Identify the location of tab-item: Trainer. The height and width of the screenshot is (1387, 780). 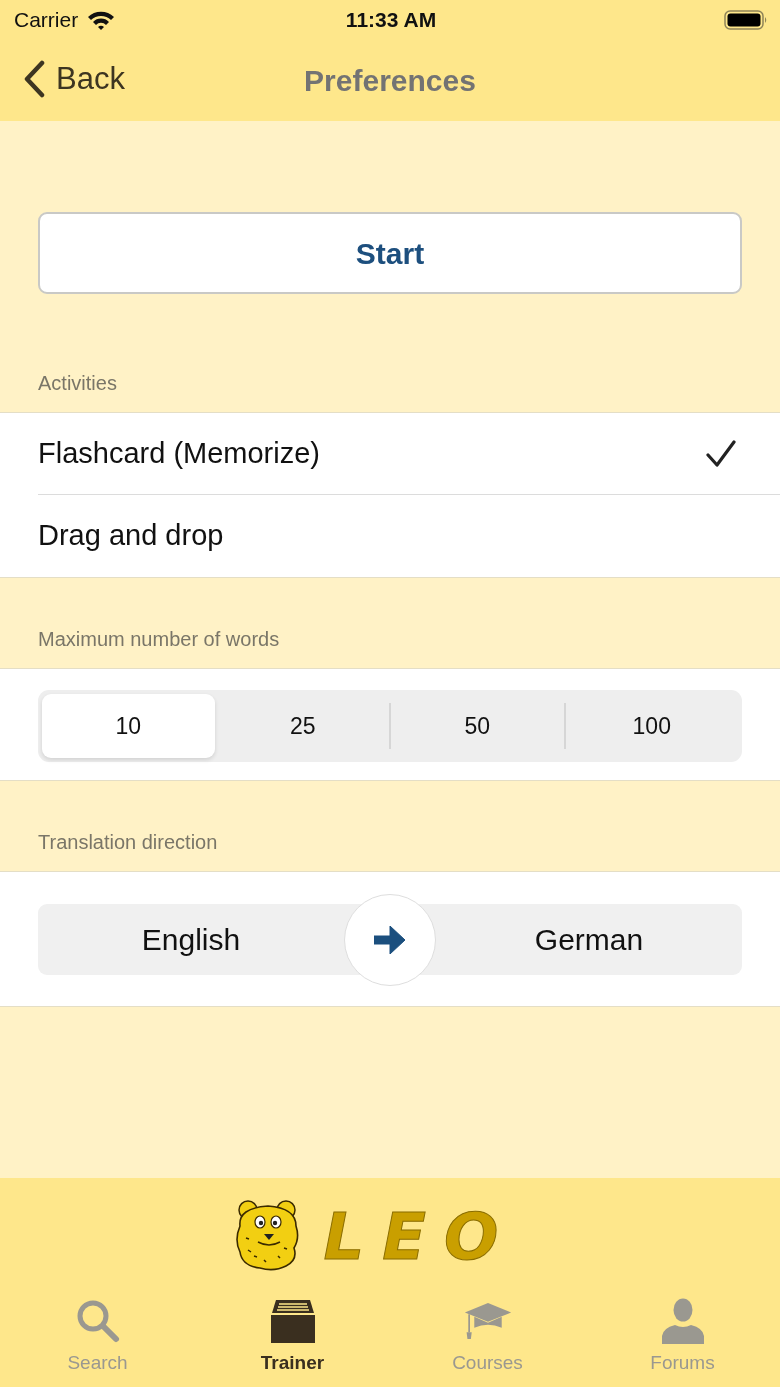
(292, 1338).